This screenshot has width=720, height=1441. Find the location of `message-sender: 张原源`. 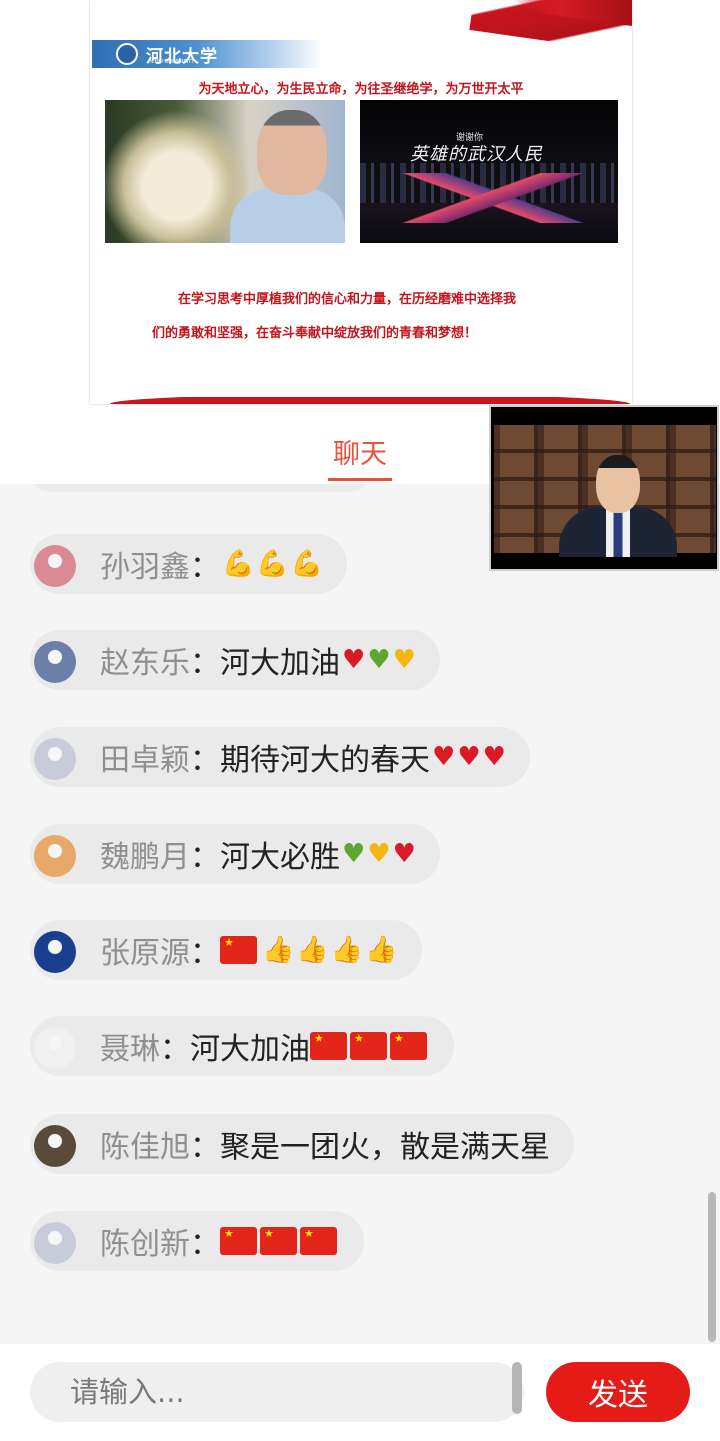

message-sender: 张原源 is located at coordinates (145, 953).